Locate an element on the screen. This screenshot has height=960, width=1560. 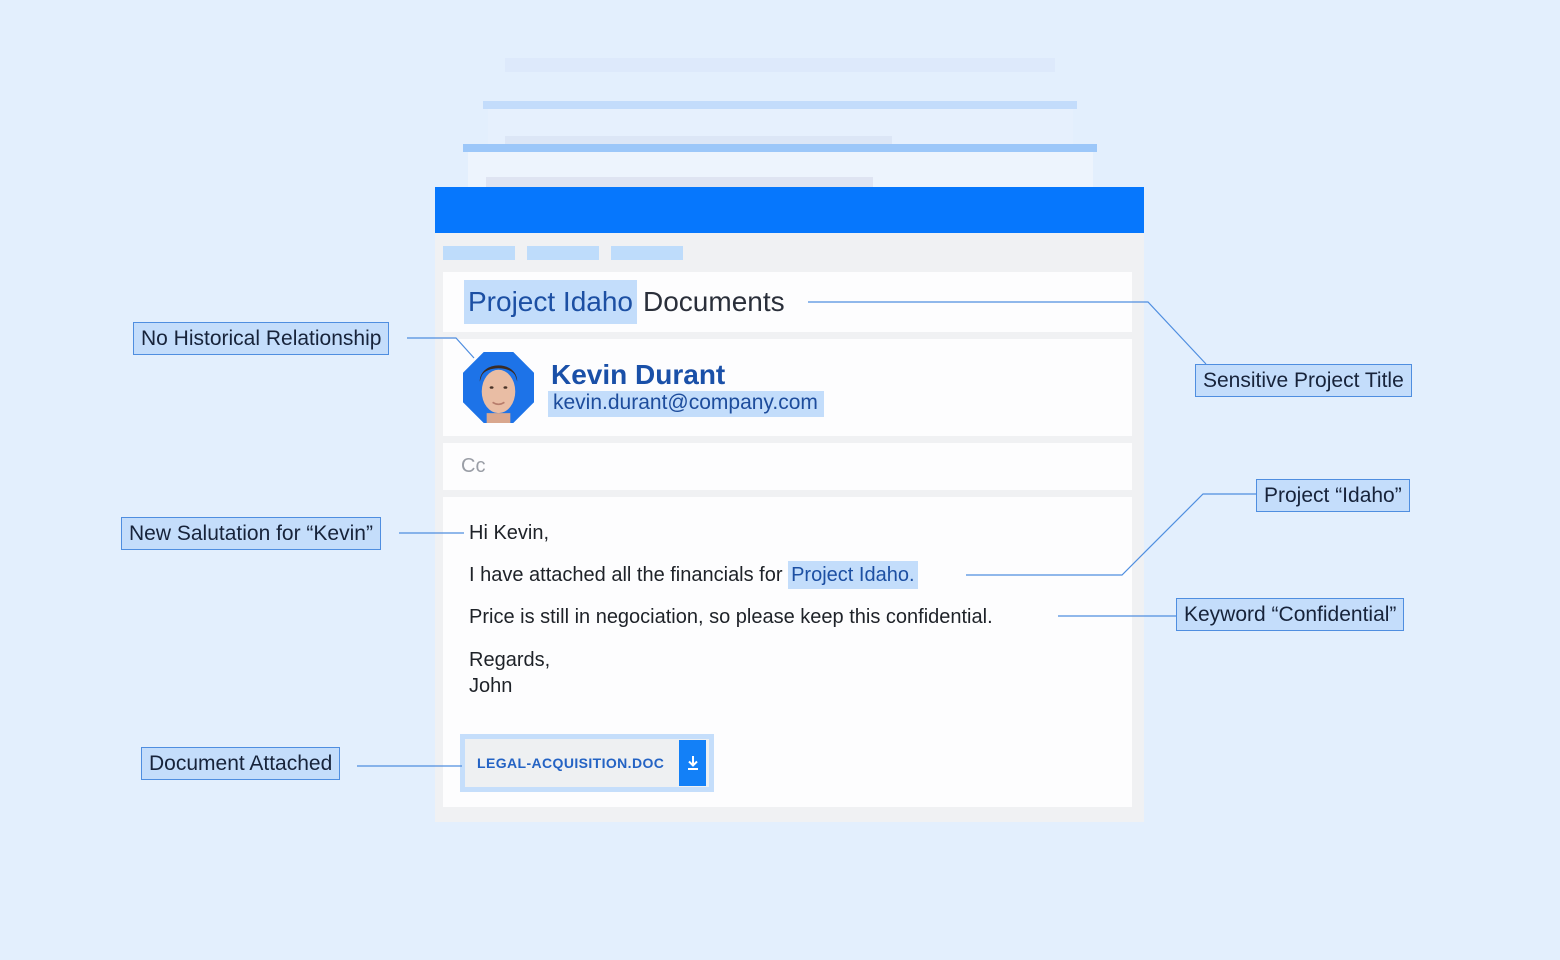
closing: Regards, is located at coordinates (510, 660).